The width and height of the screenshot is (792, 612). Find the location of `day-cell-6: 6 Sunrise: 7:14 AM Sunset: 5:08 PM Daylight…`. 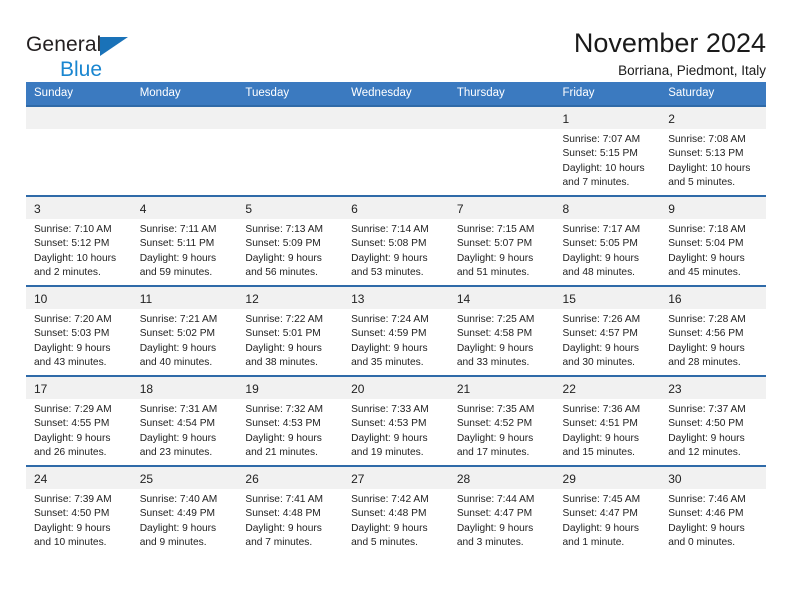

day-cell-6: 6 Sunrise: 7:14 AM Sunset: 5:08 PM Daylight… is located at coordinates (396, 240).